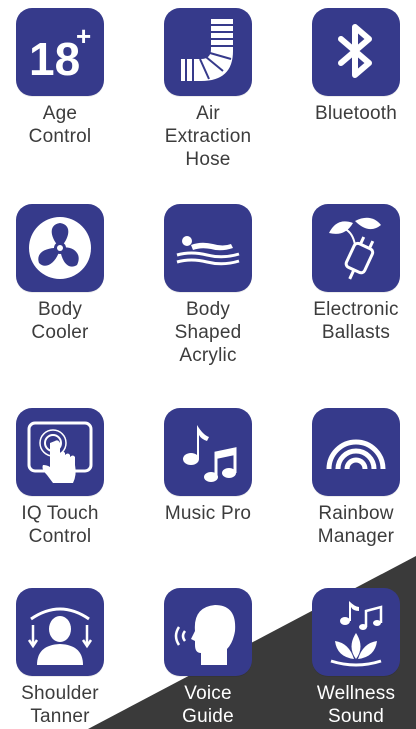 The width and height of the screenshot is (416, 729). I want to click on touch-screen-icon, so click(60, 452).